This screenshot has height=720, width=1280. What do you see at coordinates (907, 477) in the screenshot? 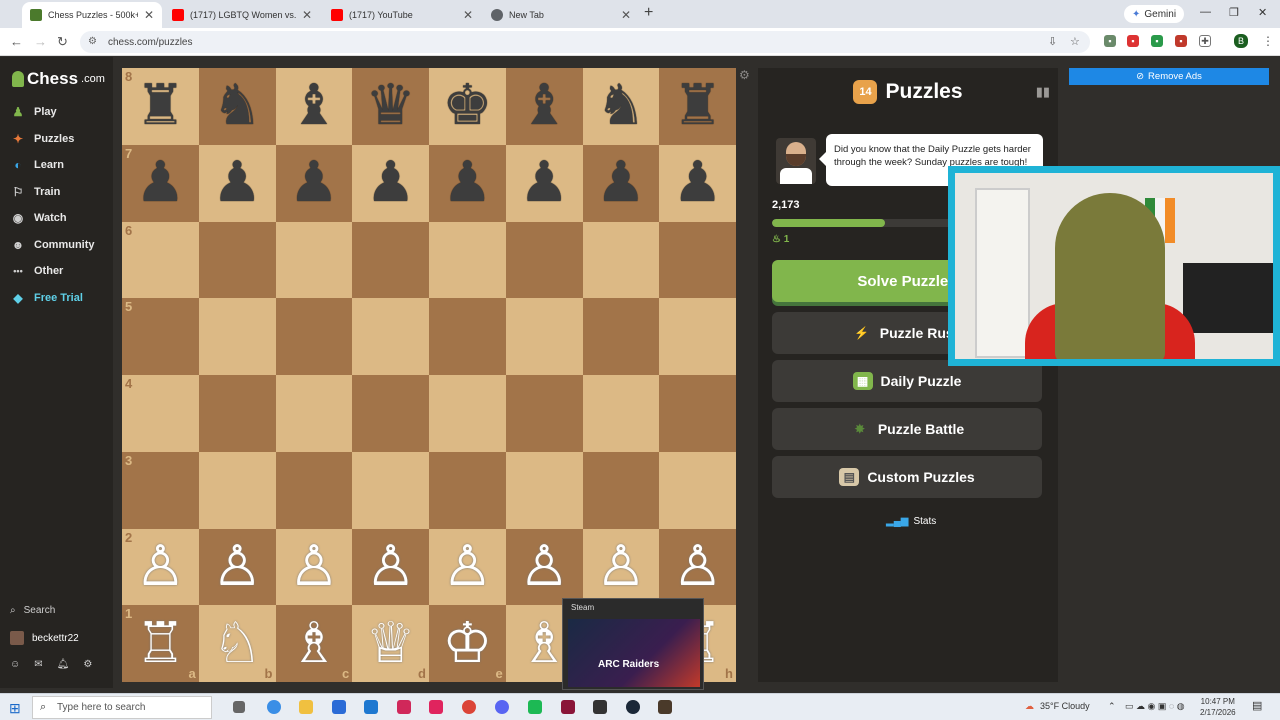
I see `custom-puzzles-button: ▤ Custom Puzzles` at bounding box center [907, 477].